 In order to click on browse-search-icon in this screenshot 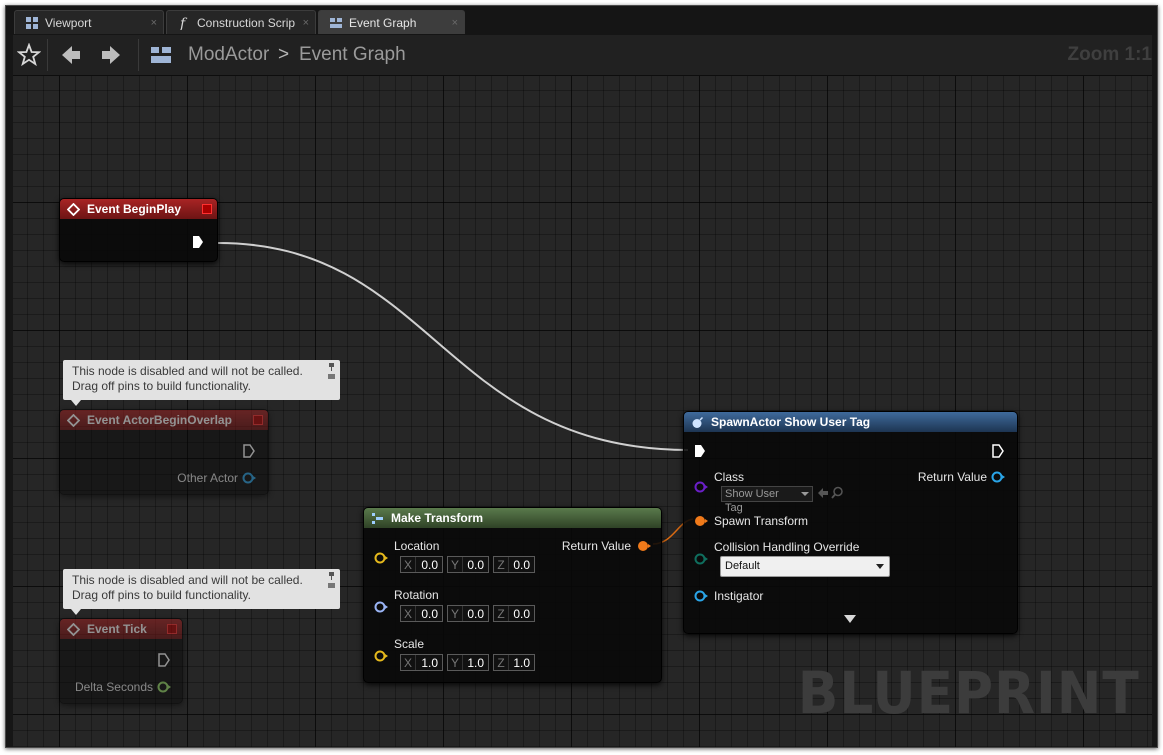, I will do `click(837, 492)`.